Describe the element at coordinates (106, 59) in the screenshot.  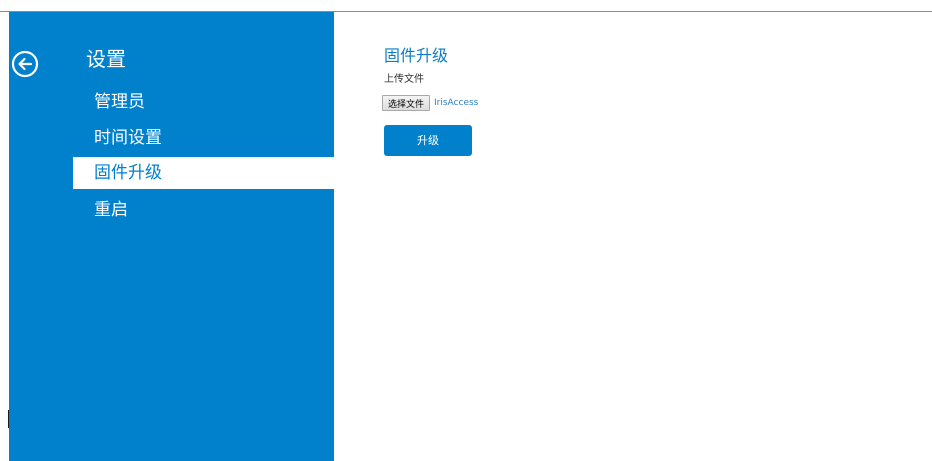
I see `sidebar-title: 设置` at that location.